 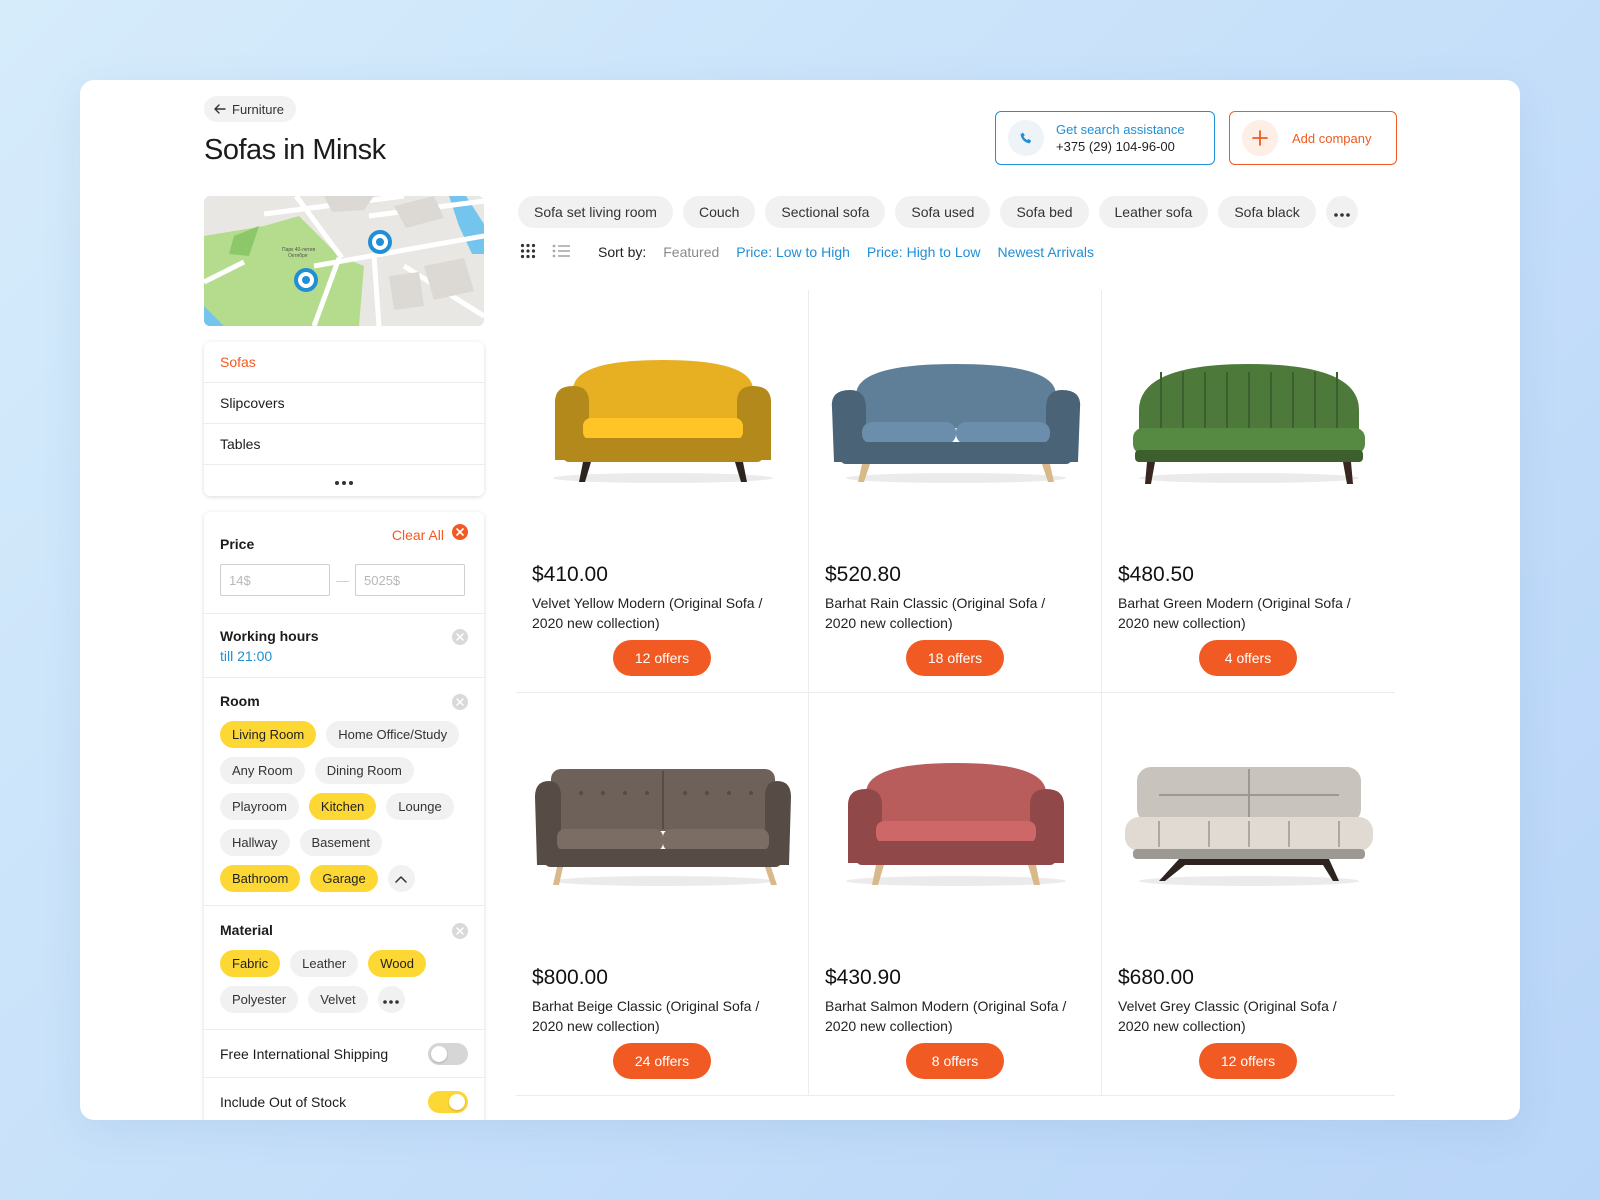 What do you see at coordinates (943, 212) in the screenshot?
I see `tag-chip: Sofa used` at bounding box center [943, 212].